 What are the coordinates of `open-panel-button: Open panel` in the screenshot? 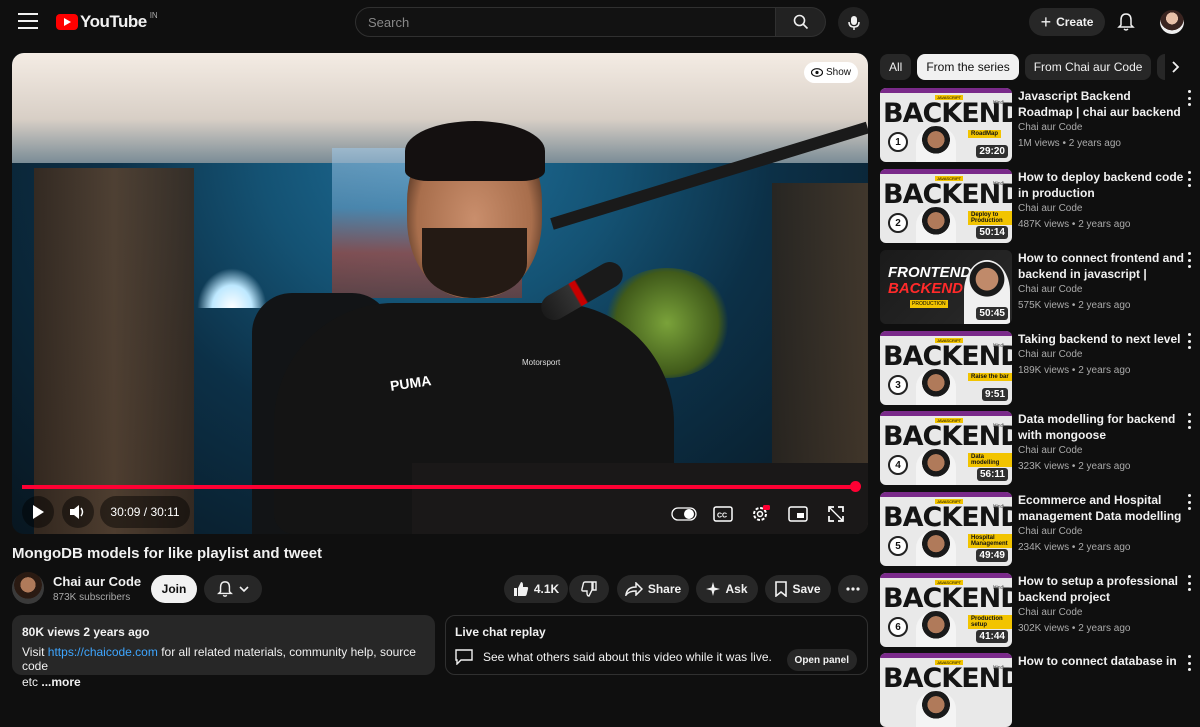 It's located at (821, 660).